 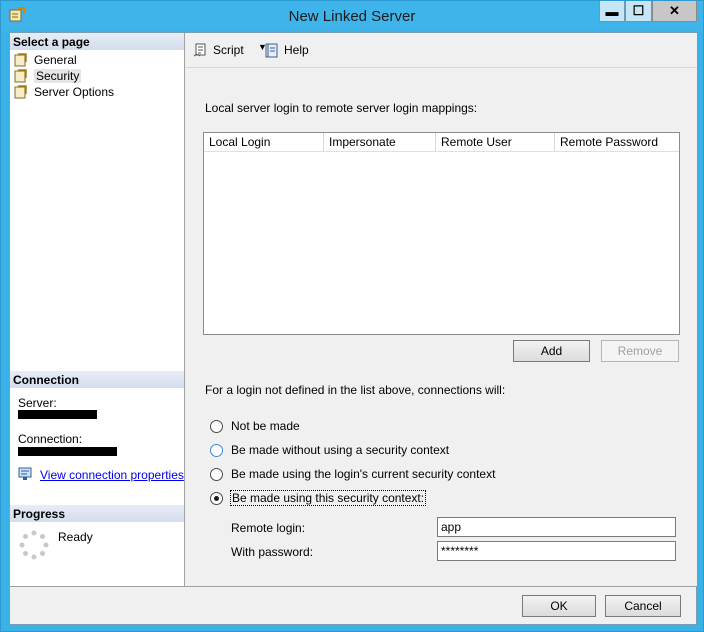 What do you see at coordinates (97, 379) in the screenshot?
I see `connection-heading: Connection` at bounding box center [97, 379].